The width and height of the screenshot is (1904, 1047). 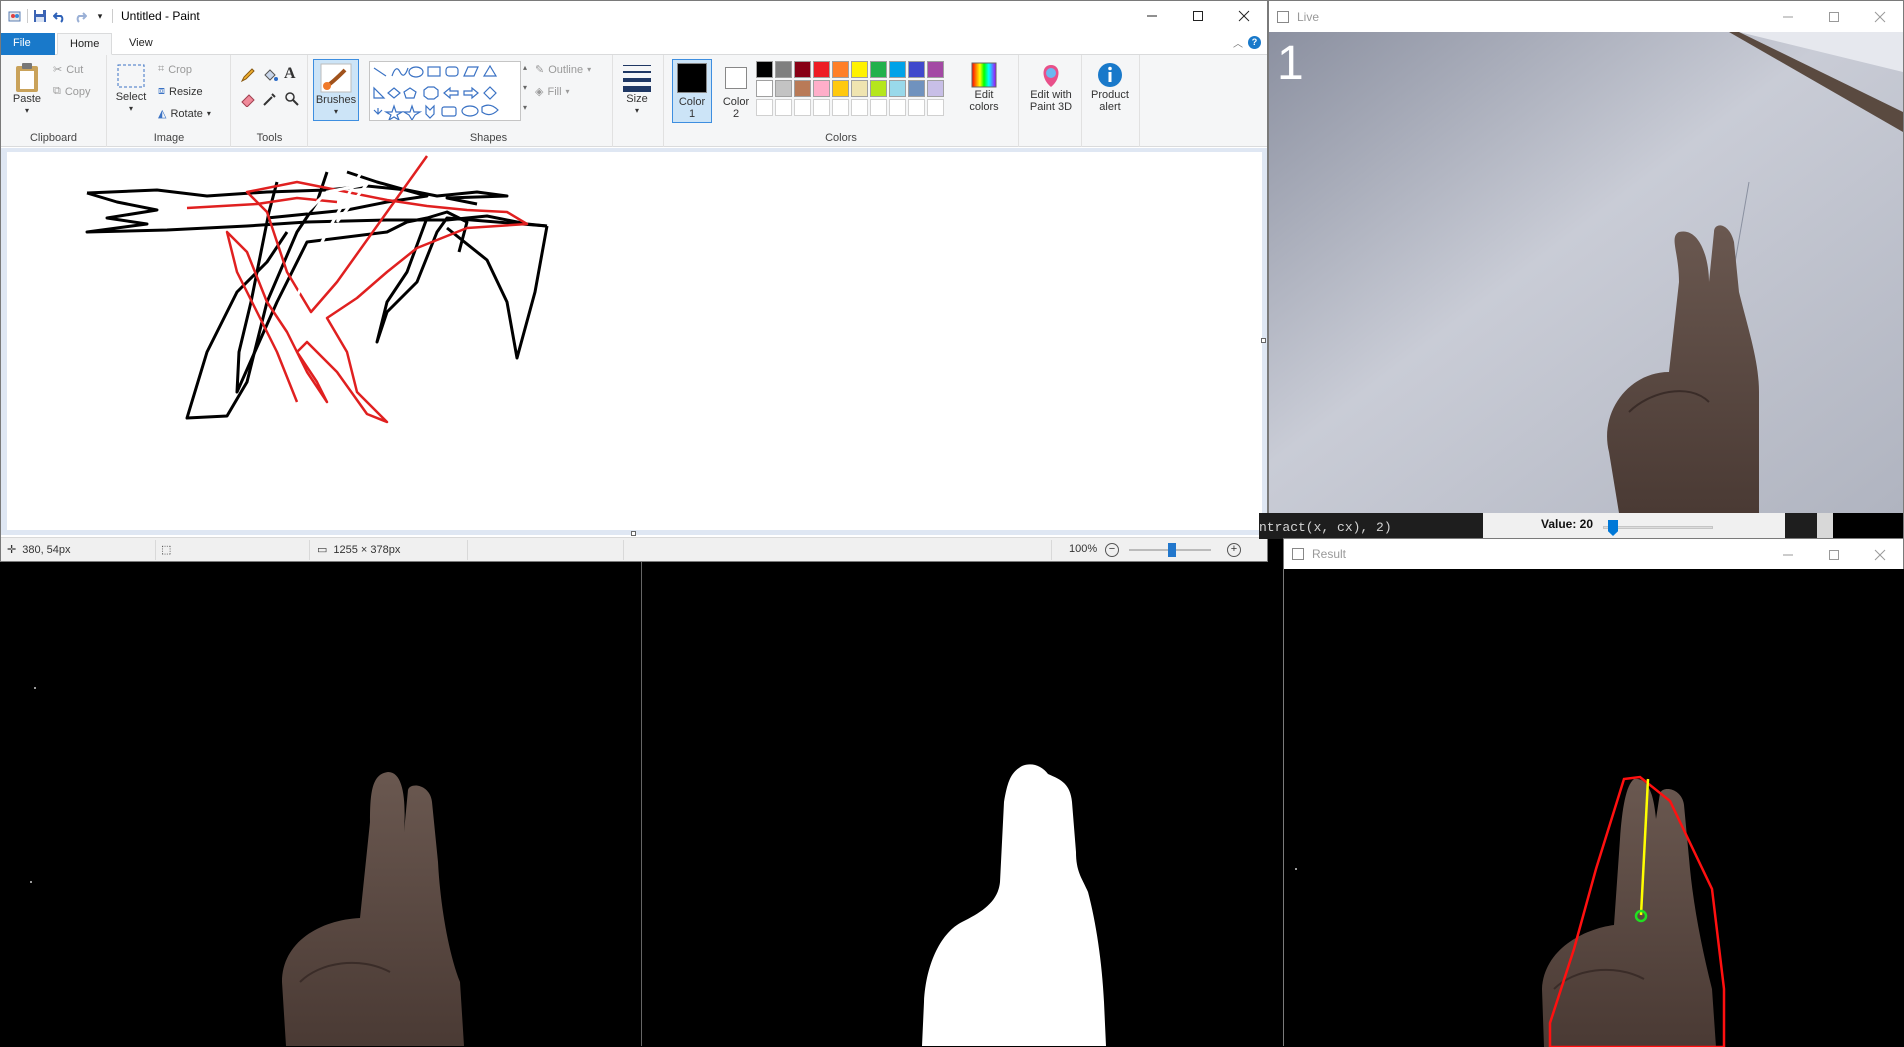 I want to click on edit-colors-label: Edit, so click(x=984, y=95).